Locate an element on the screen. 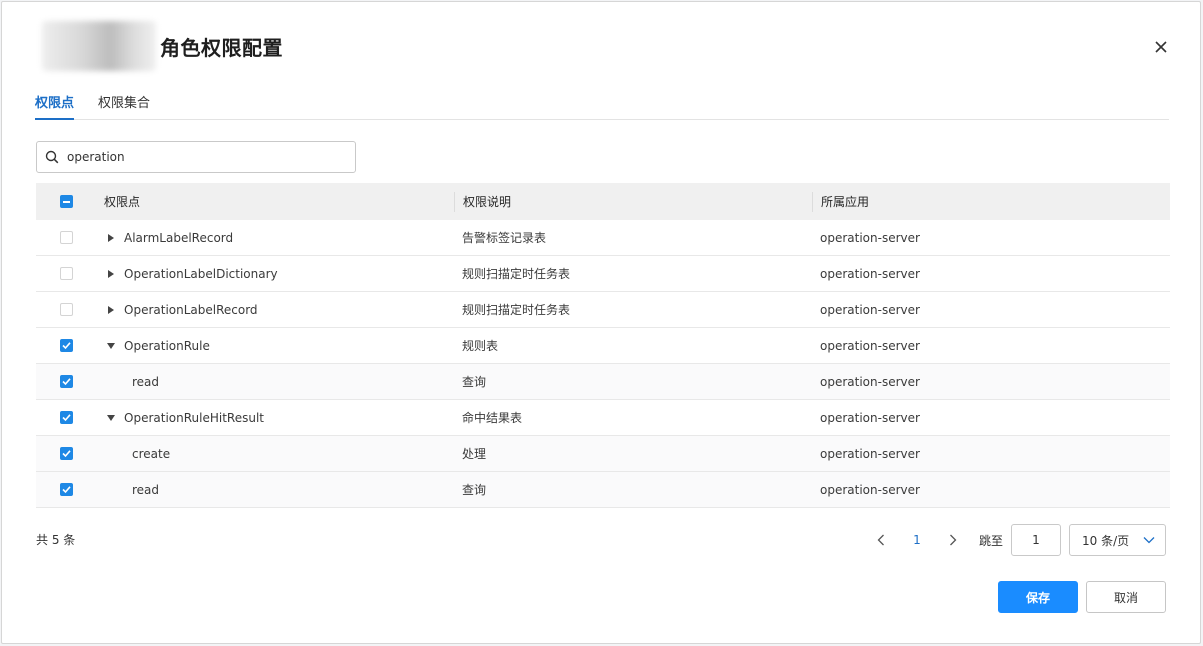 This screenshot has height=646, width=1203. jump-page-input is located at coordinates (1036, 540).